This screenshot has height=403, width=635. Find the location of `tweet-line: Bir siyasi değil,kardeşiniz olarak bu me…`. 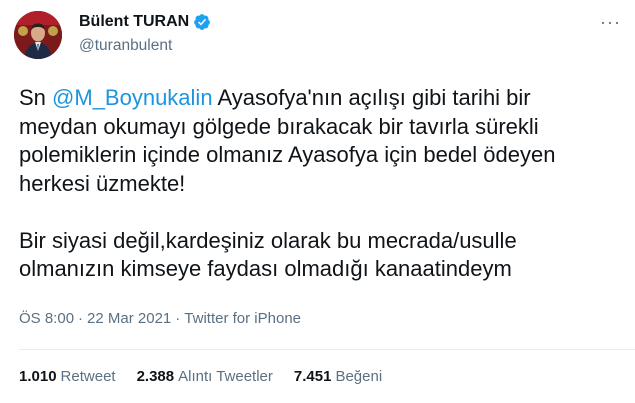

tweet-line: Bir siyasi değil,kardeşiniz olarak bu me… is located at coordinates (268, 240).